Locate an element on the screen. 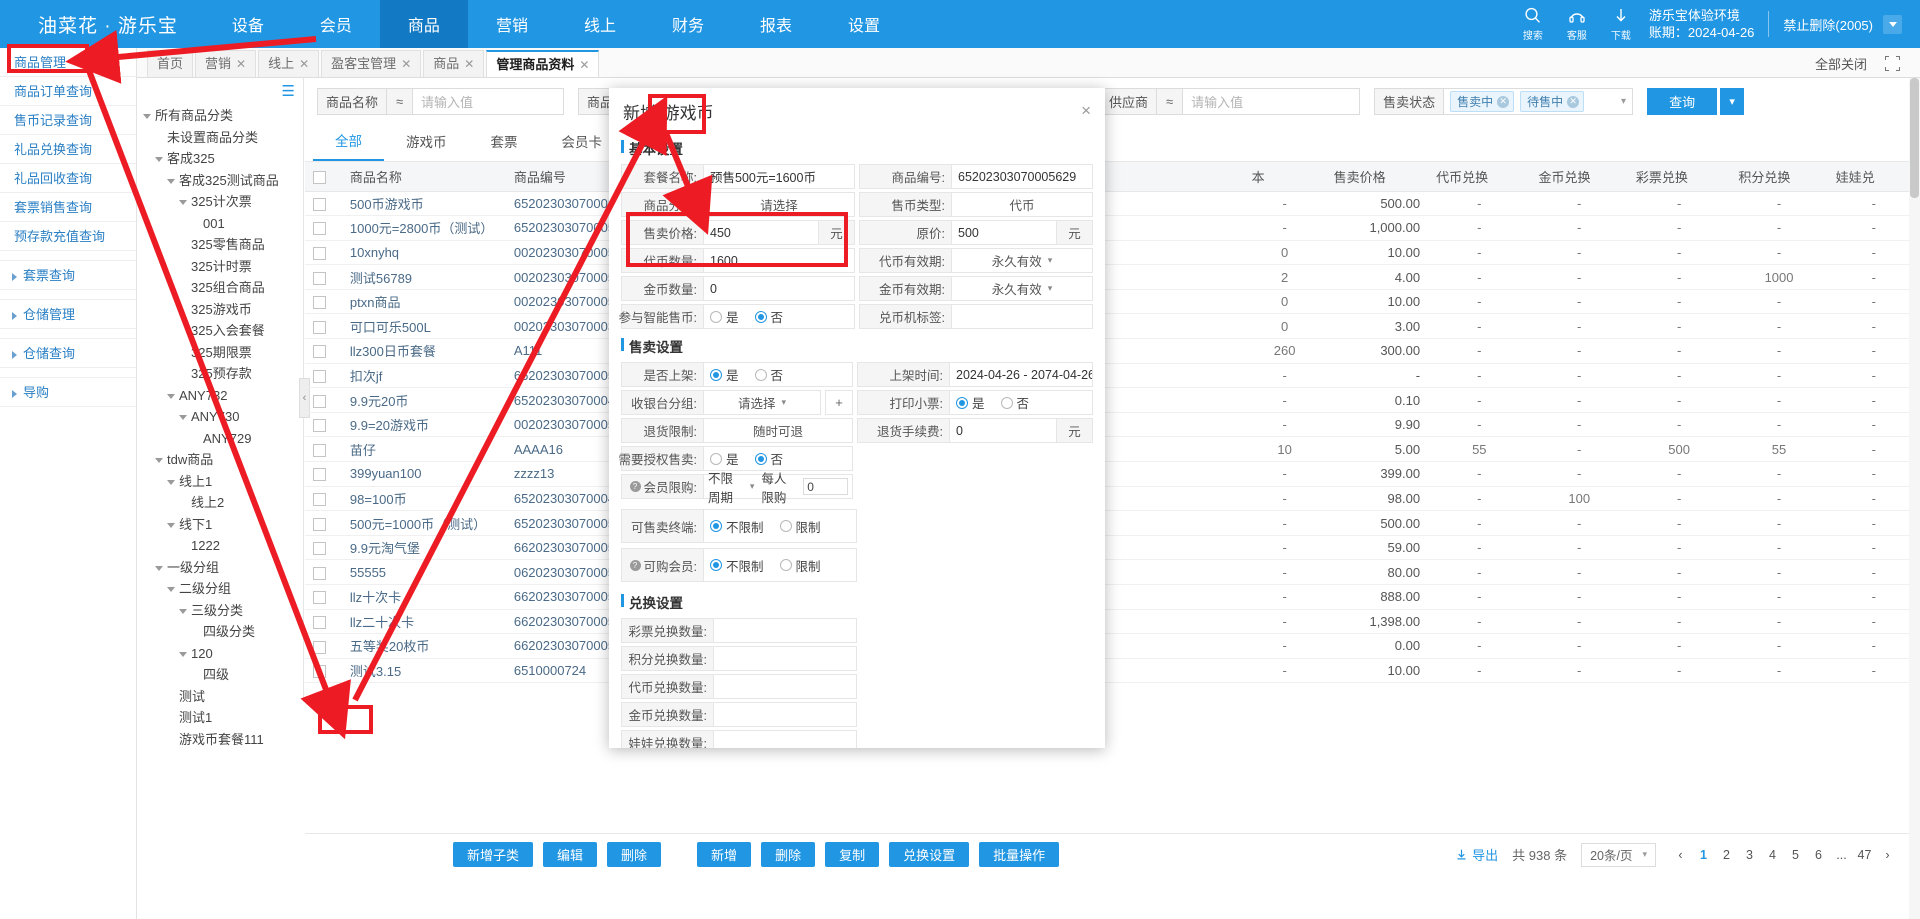 This screenshot has width=1920, height=919. field-member-purchase-limit-controls: 不限周期 ▾ 每人限购 0 is located at coordinates (778, 488).